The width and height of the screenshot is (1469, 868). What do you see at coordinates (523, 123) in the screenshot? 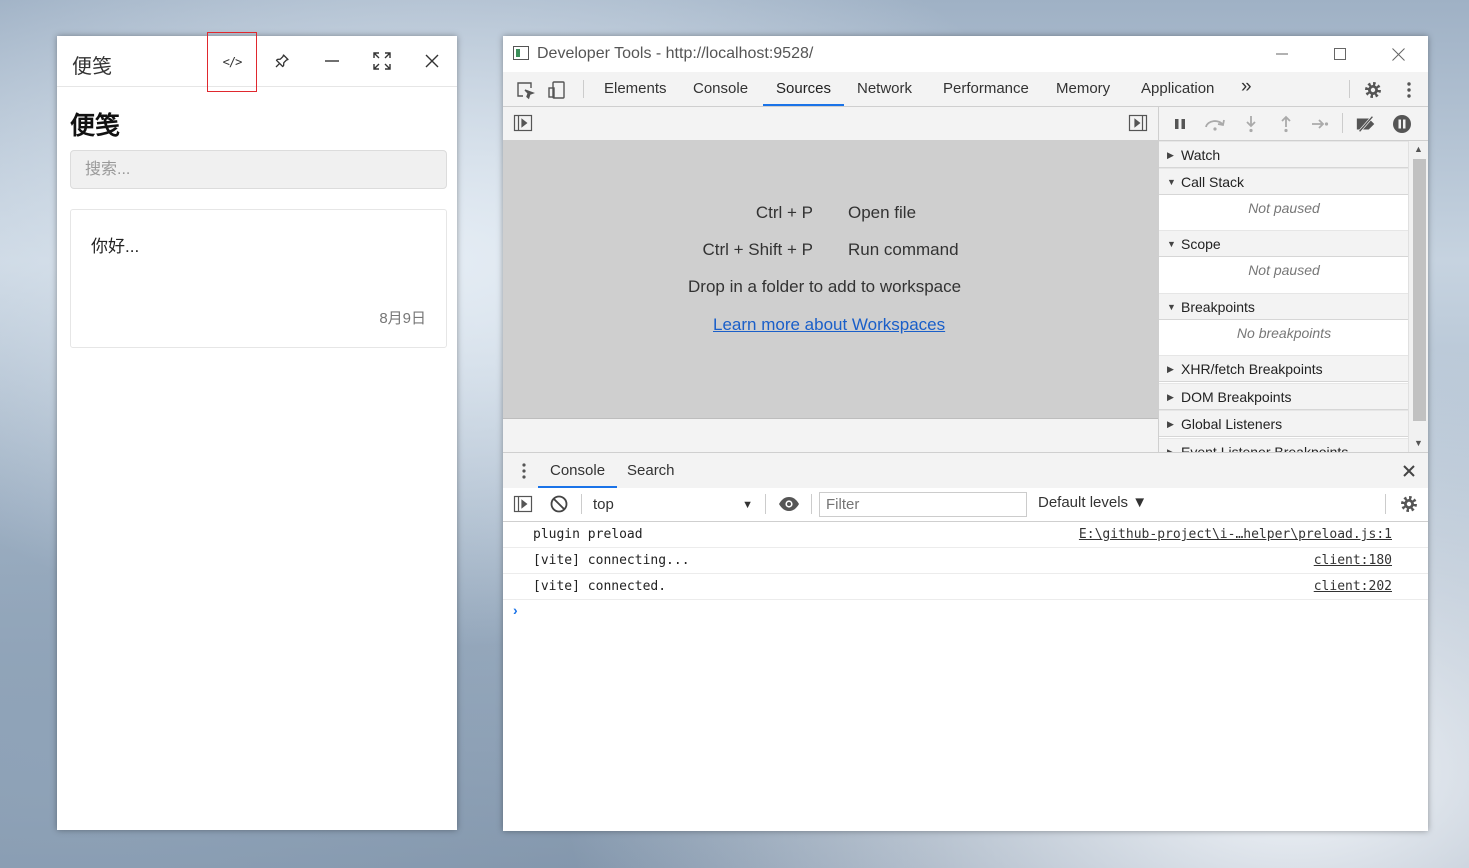
I see `show-navigator-icon` at bounding box center [523, 123].